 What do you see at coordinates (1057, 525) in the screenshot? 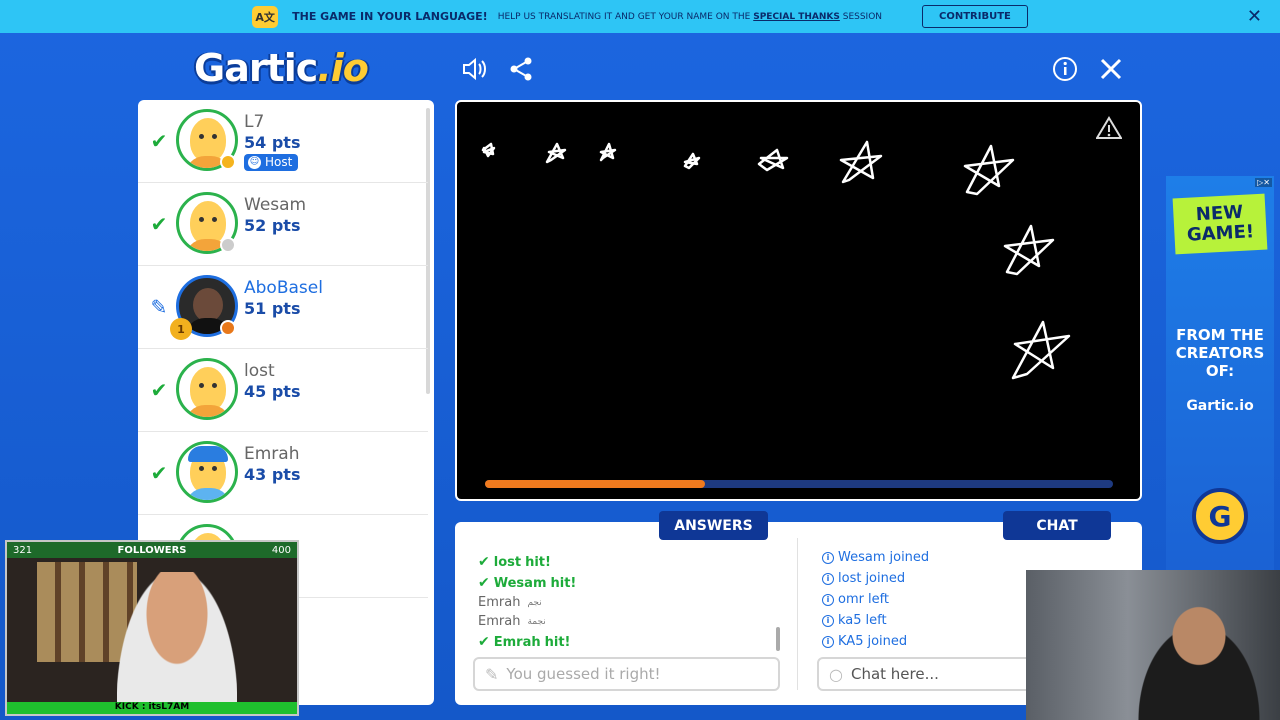
I see `tab-chat: CHAT` at bounding box center [1057, 525].